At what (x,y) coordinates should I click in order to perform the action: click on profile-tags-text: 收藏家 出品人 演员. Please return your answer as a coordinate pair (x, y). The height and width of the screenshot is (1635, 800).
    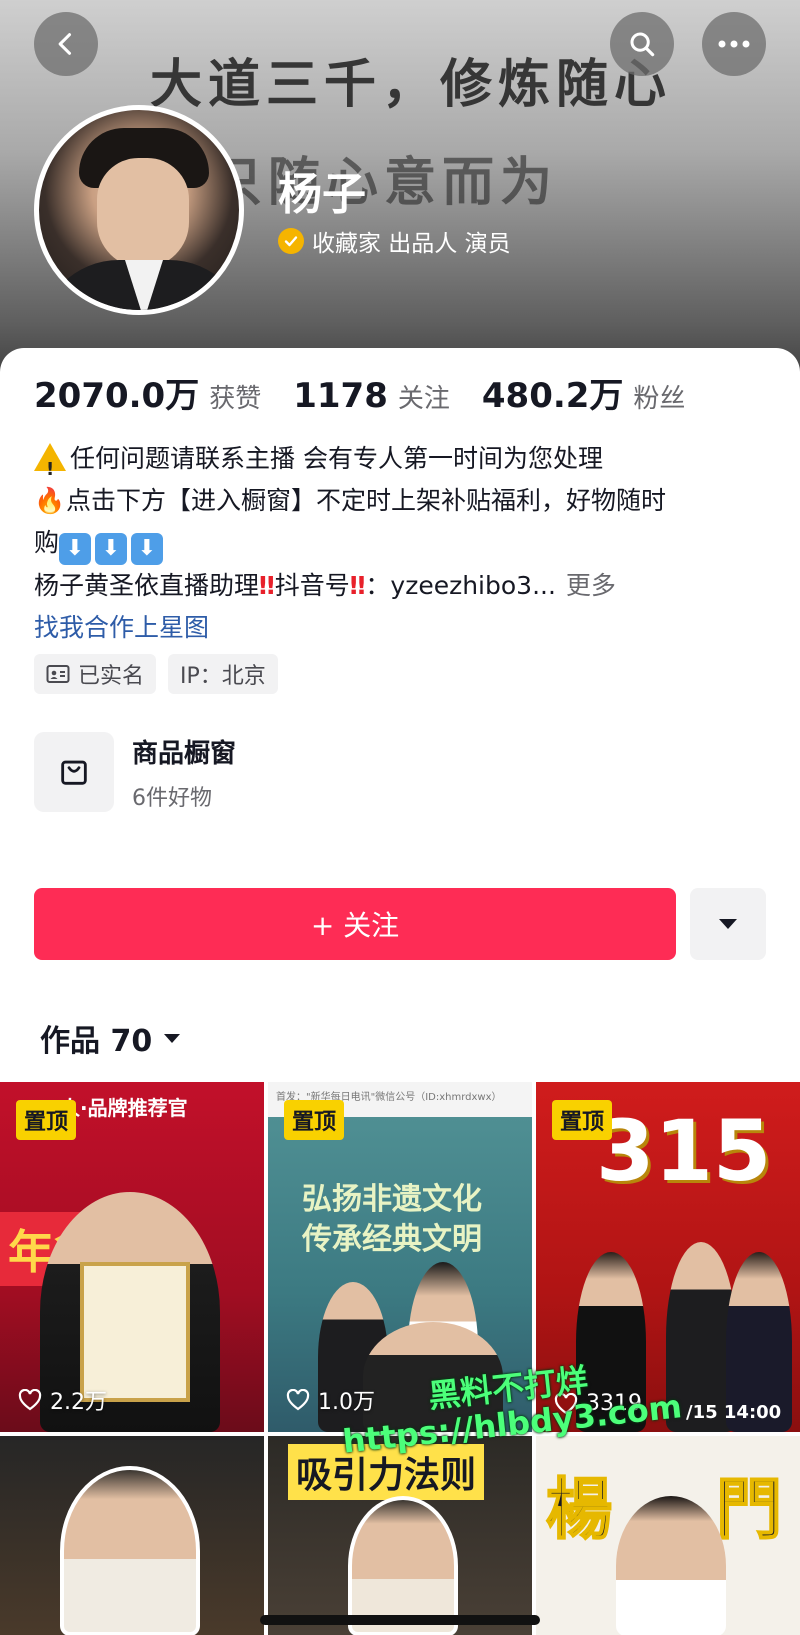
    Looking at the image, I should click on (411, 244).